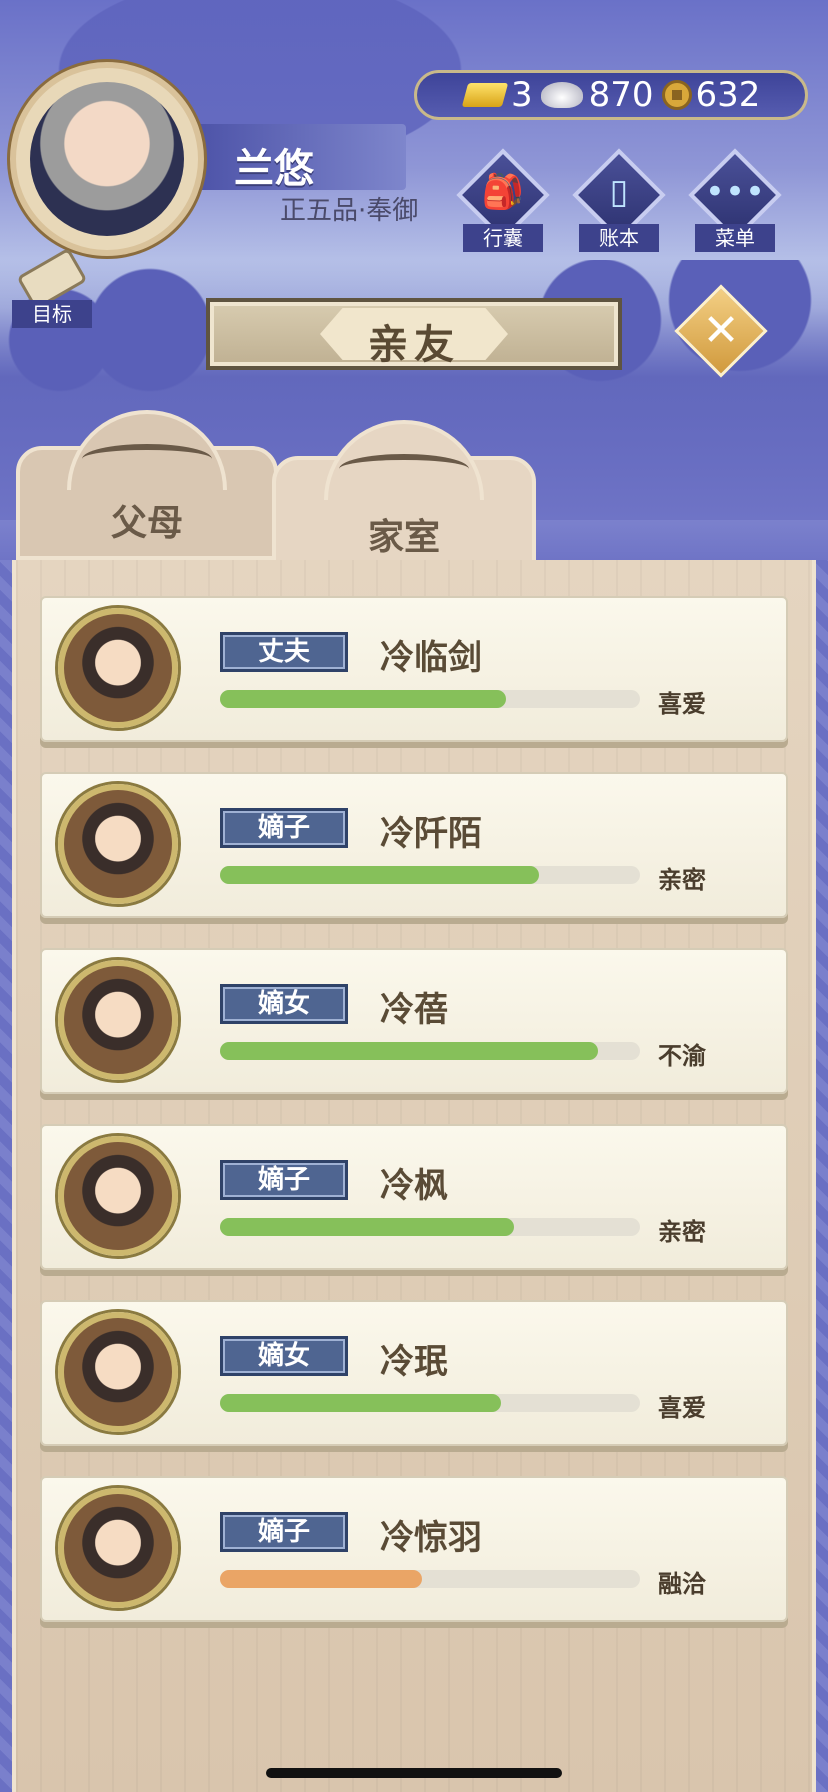  I want to click on player-portrait, so click(107, 159).